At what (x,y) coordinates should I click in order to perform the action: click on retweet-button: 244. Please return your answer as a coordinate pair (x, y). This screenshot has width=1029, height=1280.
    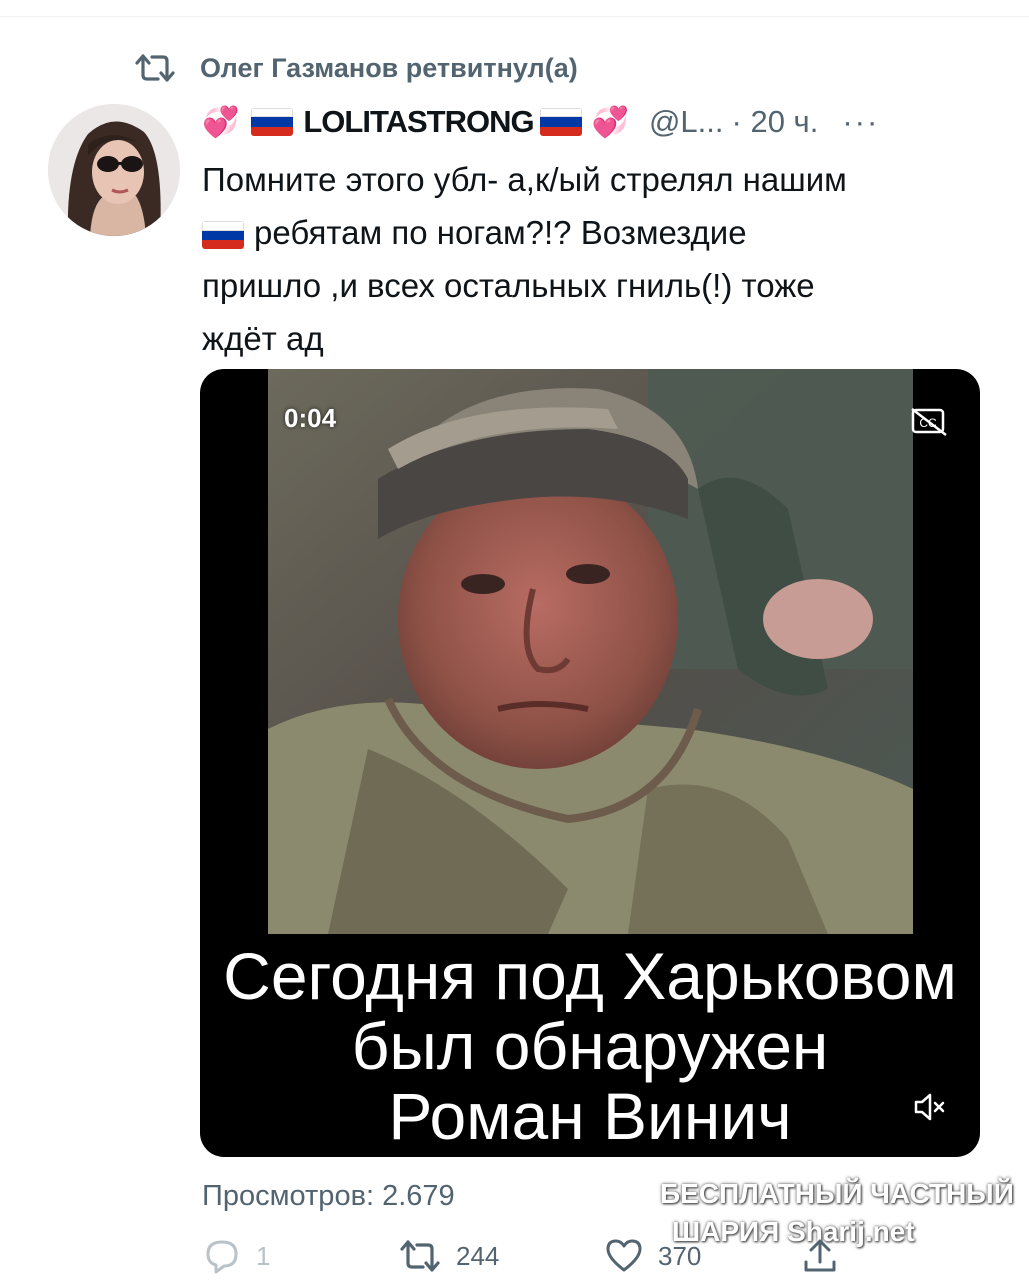
    Looking at the image, I should click on (448, 1256).